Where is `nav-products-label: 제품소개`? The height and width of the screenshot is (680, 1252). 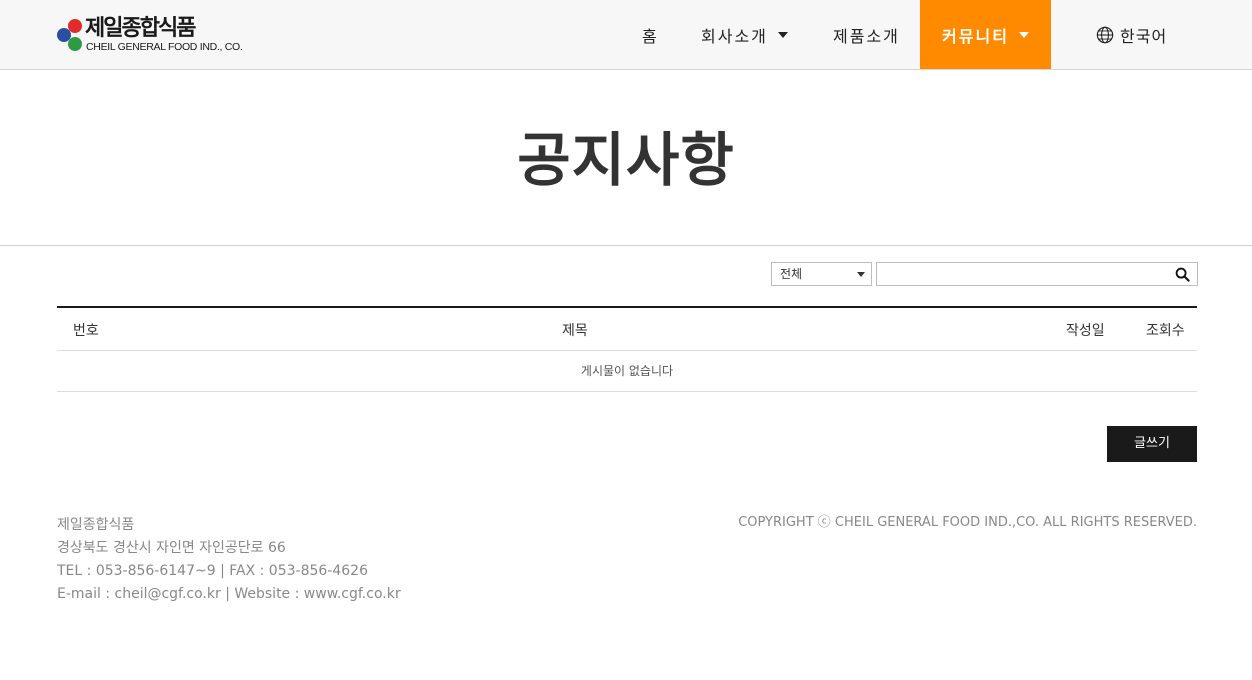
nav-products-label: 제품소개 is located at coordinates (866, 36).